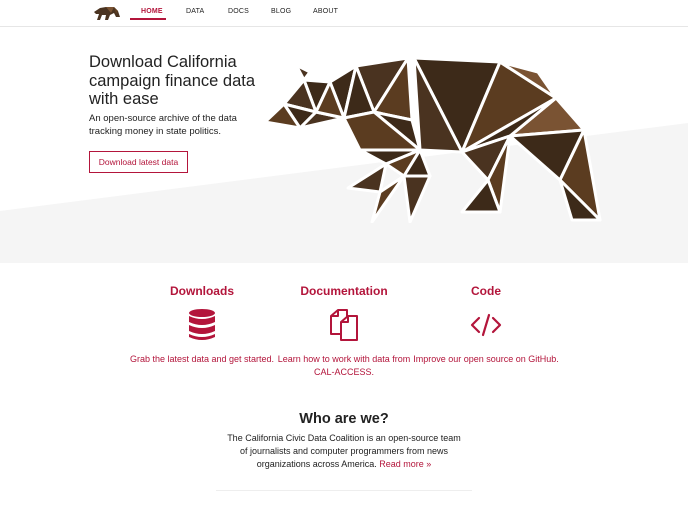  I want to click on feature-code: Code Improve our open source on GitHub., so click(486, 325).